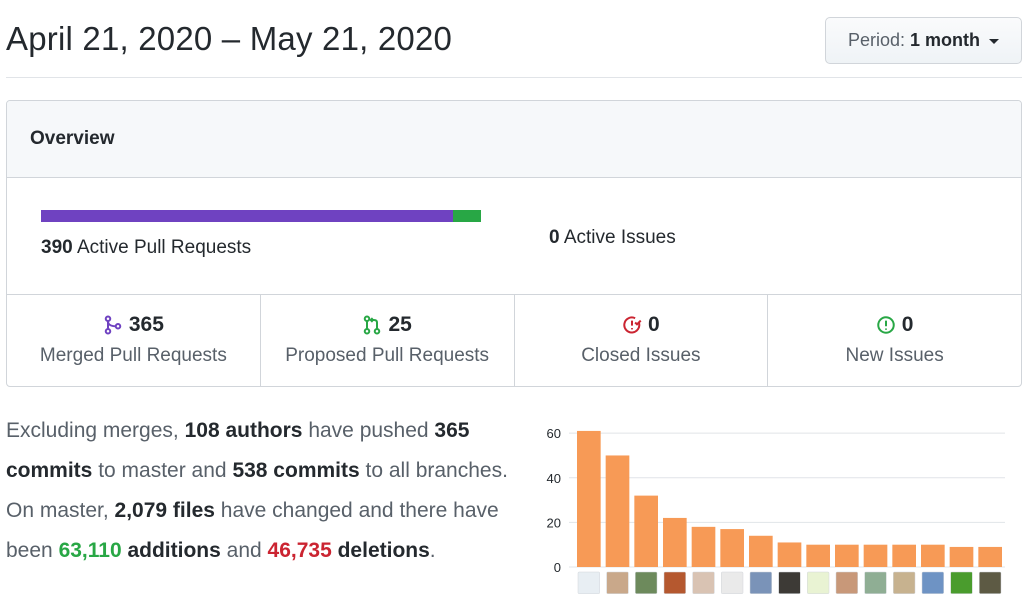 This screenshot has width=1024, height=608. What do you see at coordinates (146, 324) in the screenshot?
I see `merged-pull-requests-count: 365` at bounding box center [146, 324].